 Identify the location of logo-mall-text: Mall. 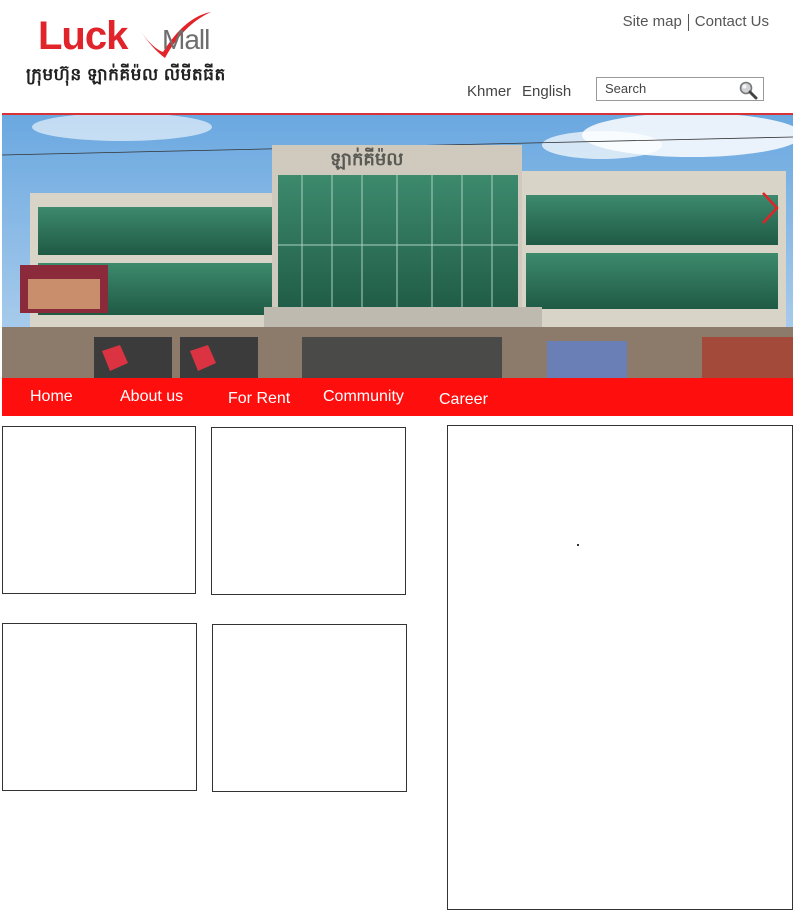
(186, 39).